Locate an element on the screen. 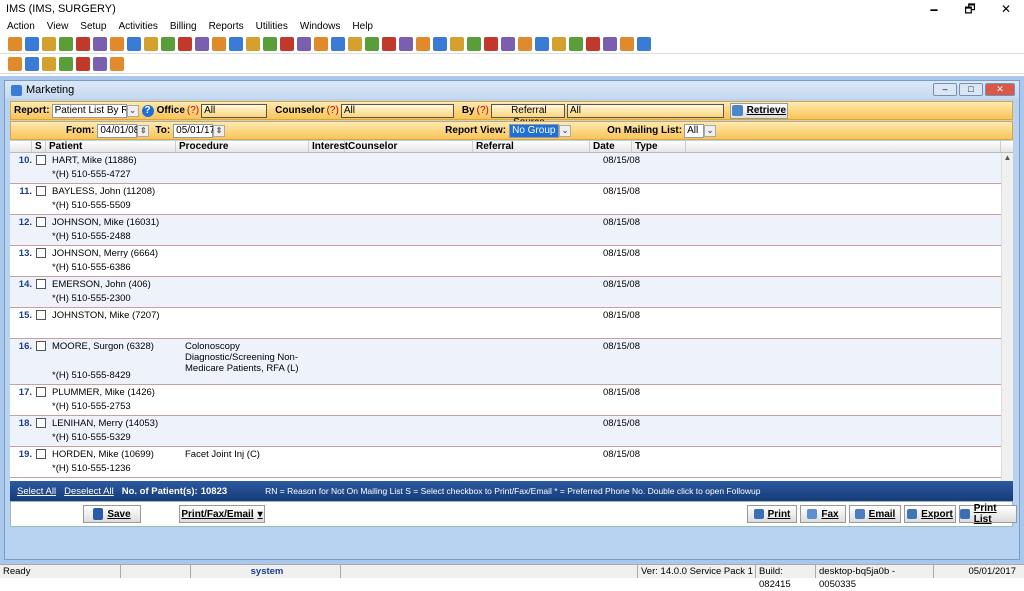  spinner-icon: ⇕ is located at coordinates (219, 130).